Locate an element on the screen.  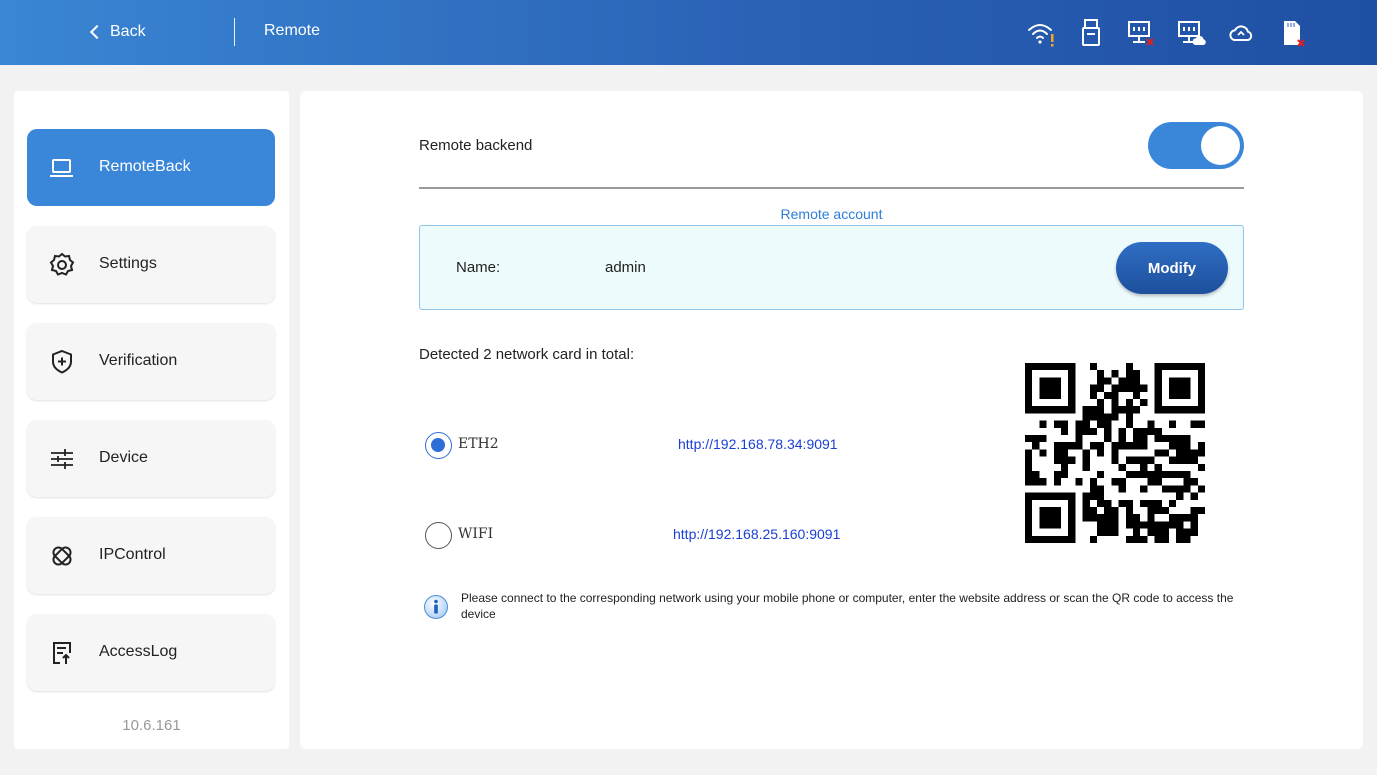
back-button: Back is located at coordinates (117, 32).